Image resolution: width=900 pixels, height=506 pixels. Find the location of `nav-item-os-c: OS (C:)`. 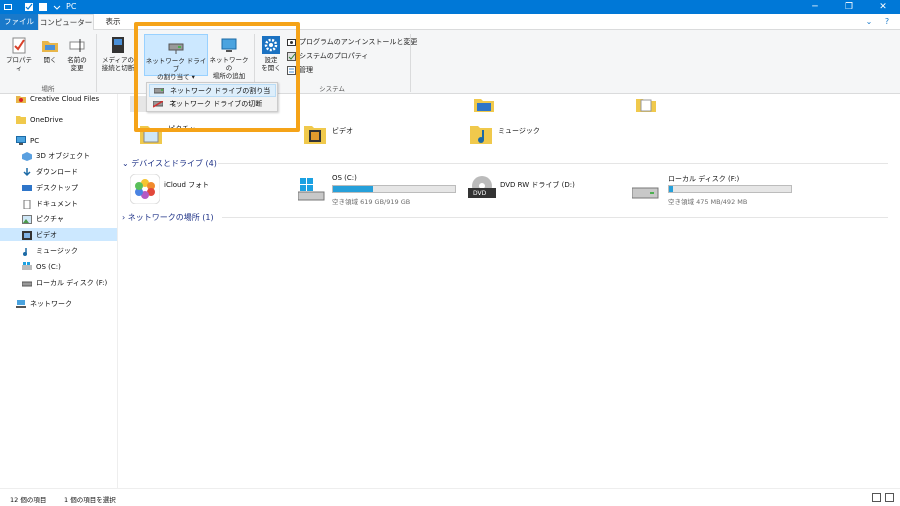

nav-item-os-c: OS (C:) is located at coordinates (41, 266).